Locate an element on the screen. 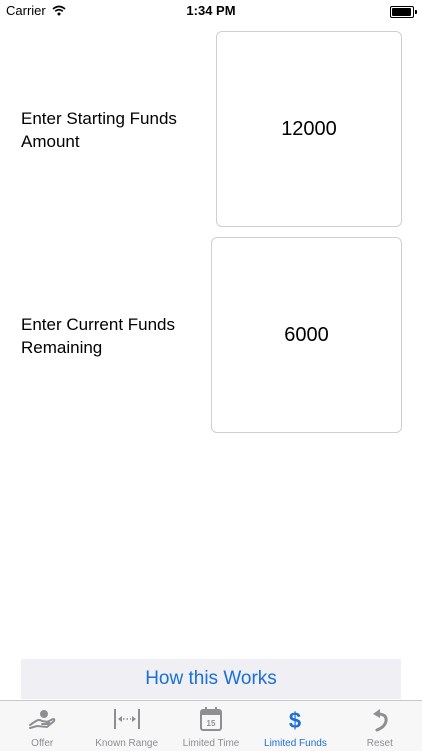  how-this-works-label: How this Works is located at coordinates (211, 678).